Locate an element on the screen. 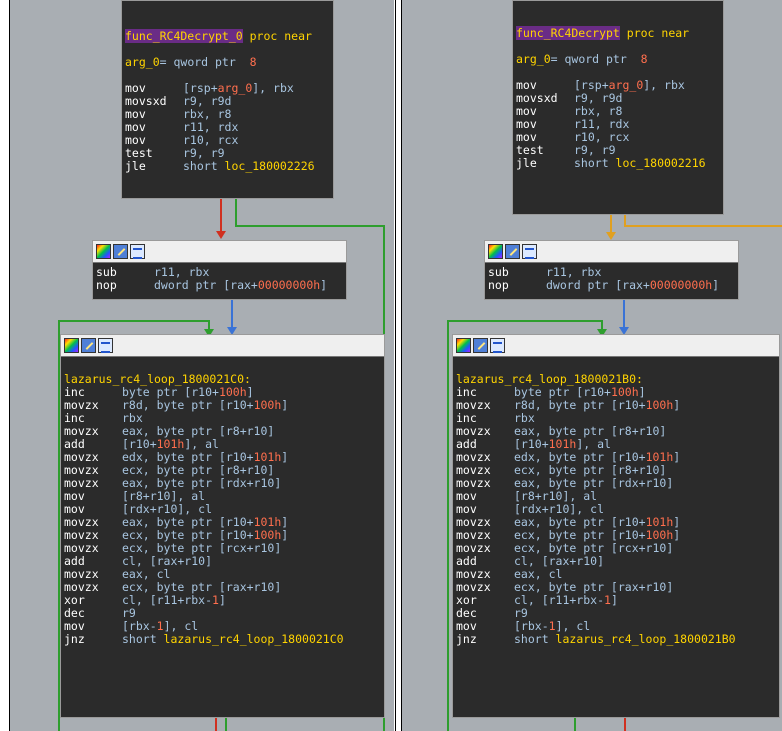  operand: r9, r9d is located at coordinates (598, 98).